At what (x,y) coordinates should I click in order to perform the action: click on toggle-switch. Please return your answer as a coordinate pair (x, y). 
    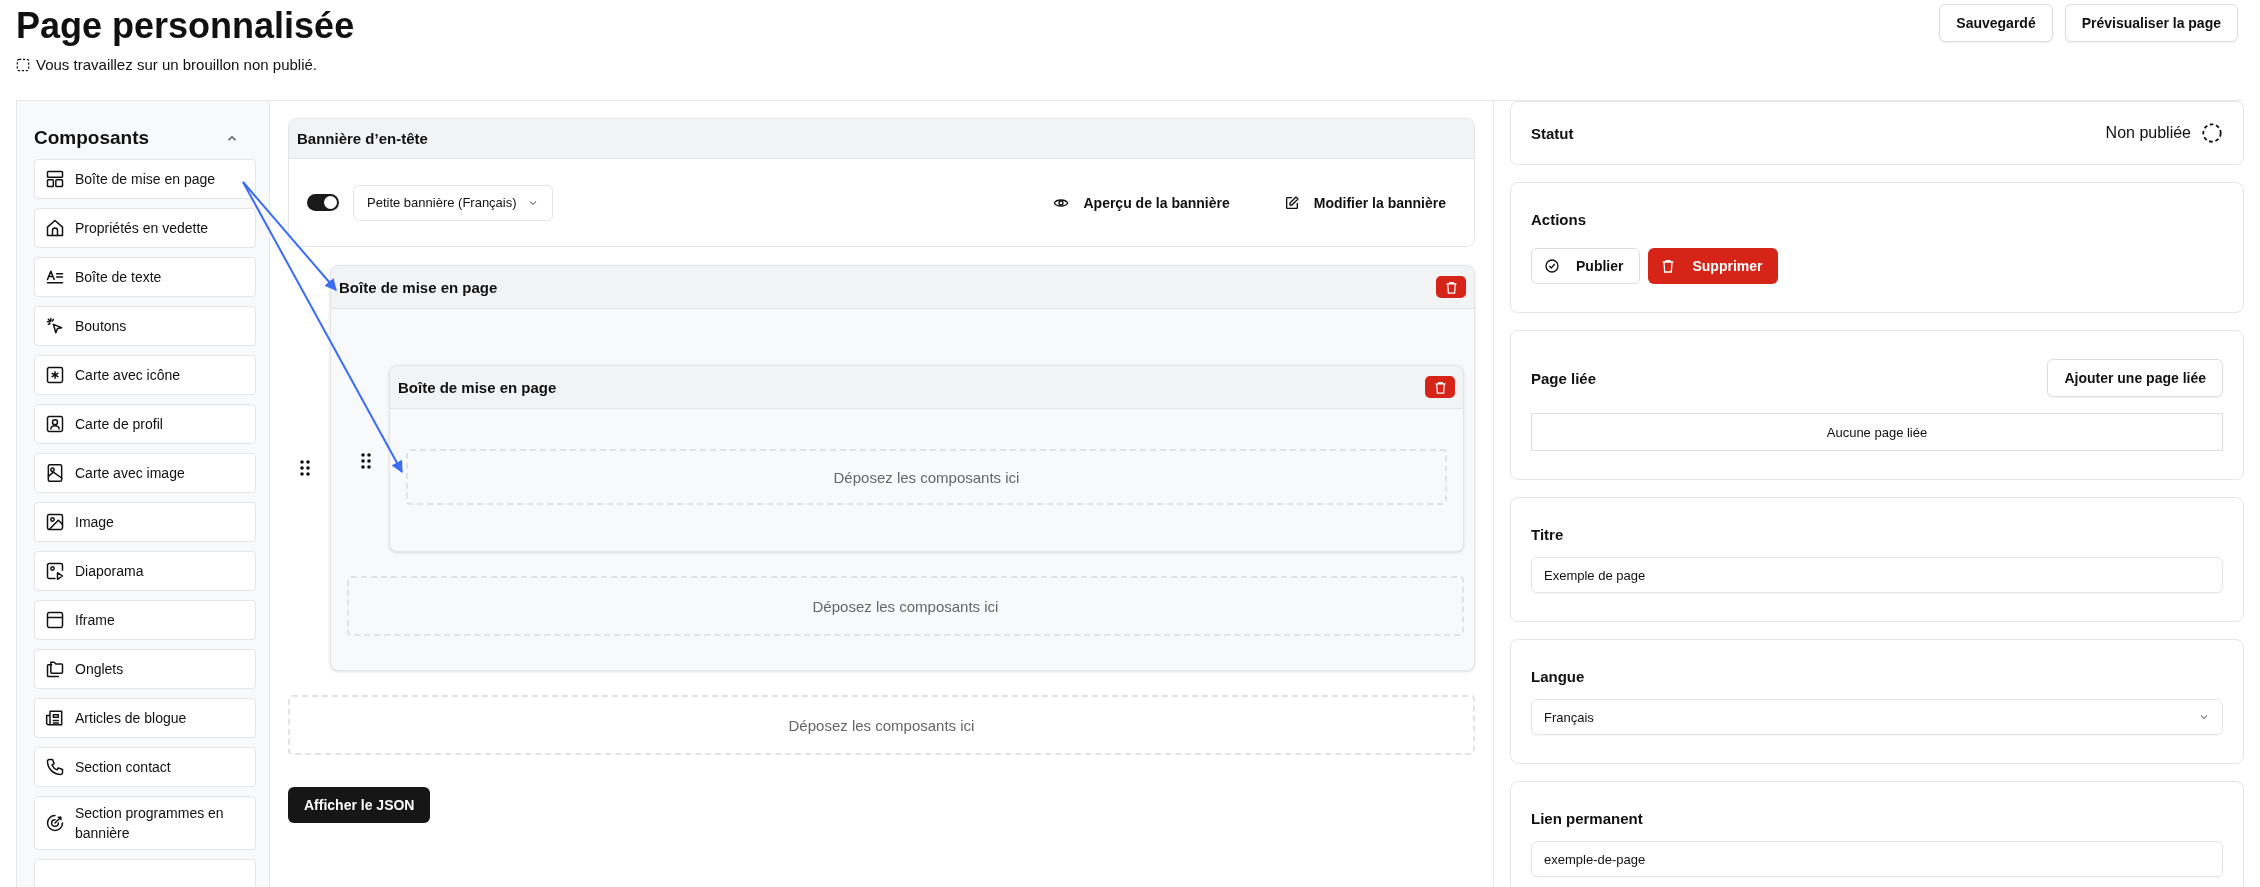
    Looking at the image, I should click on (323, 202).